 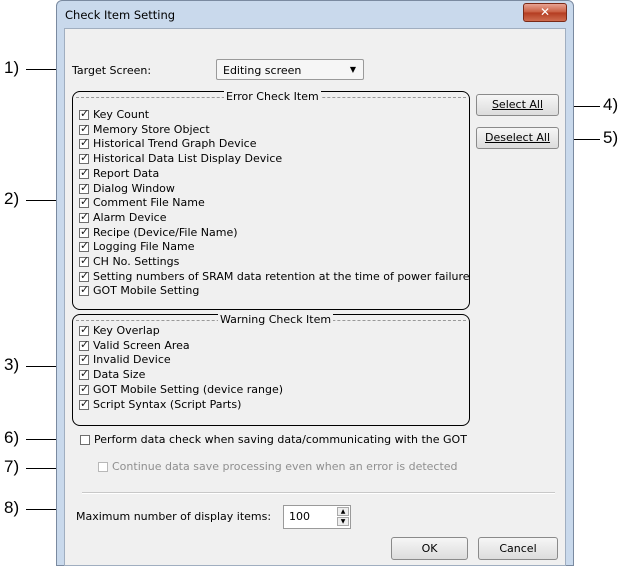 I want to click on error-item-label: Logging File Name, so click(x=144, y=247).